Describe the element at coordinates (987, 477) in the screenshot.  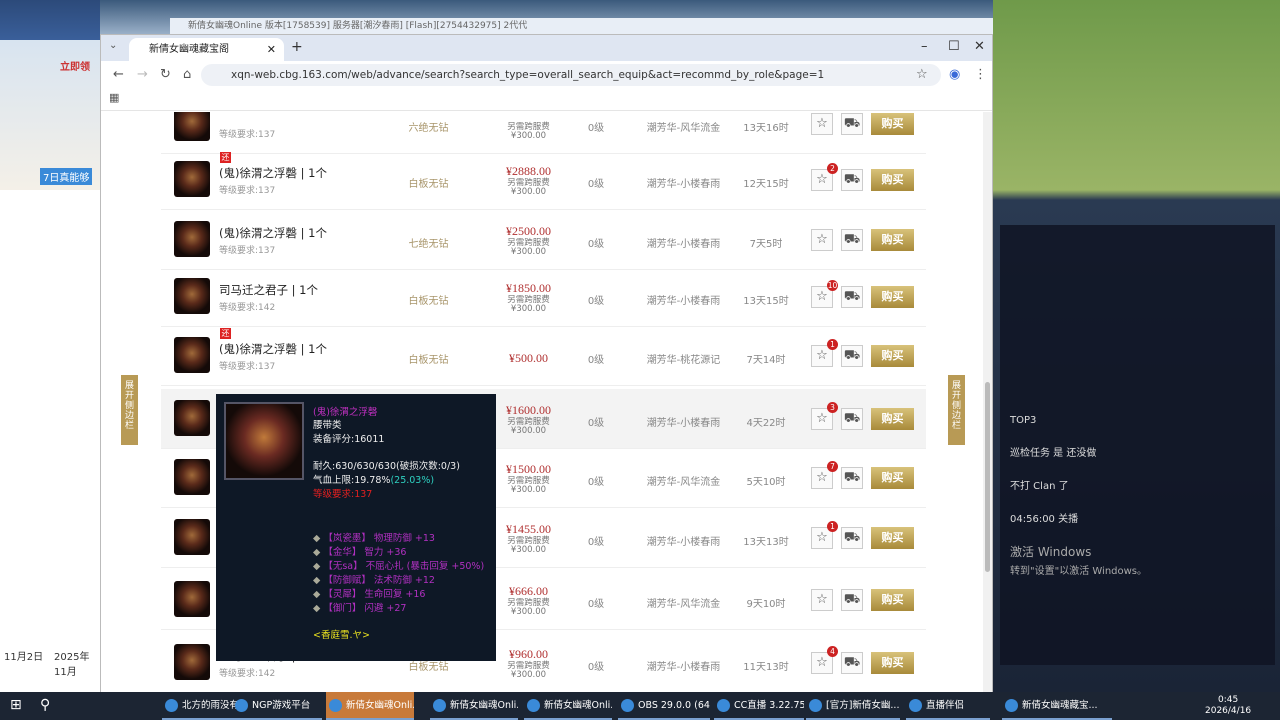
I see `scrollbar-thumb` at that location.